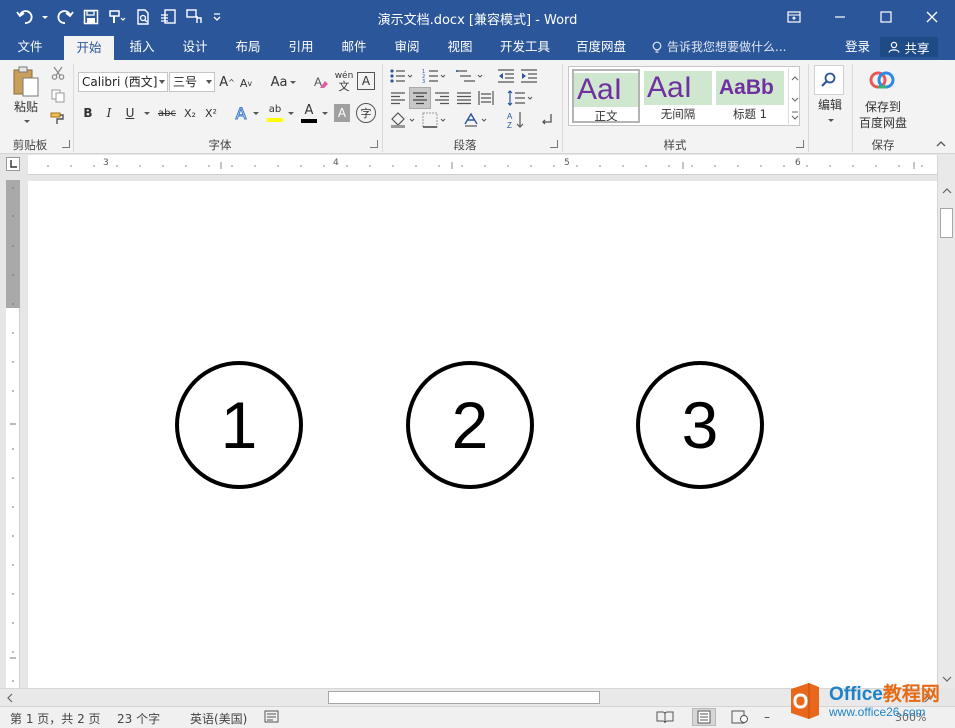  I want to click on login-link: 登录, so click(857, 47).